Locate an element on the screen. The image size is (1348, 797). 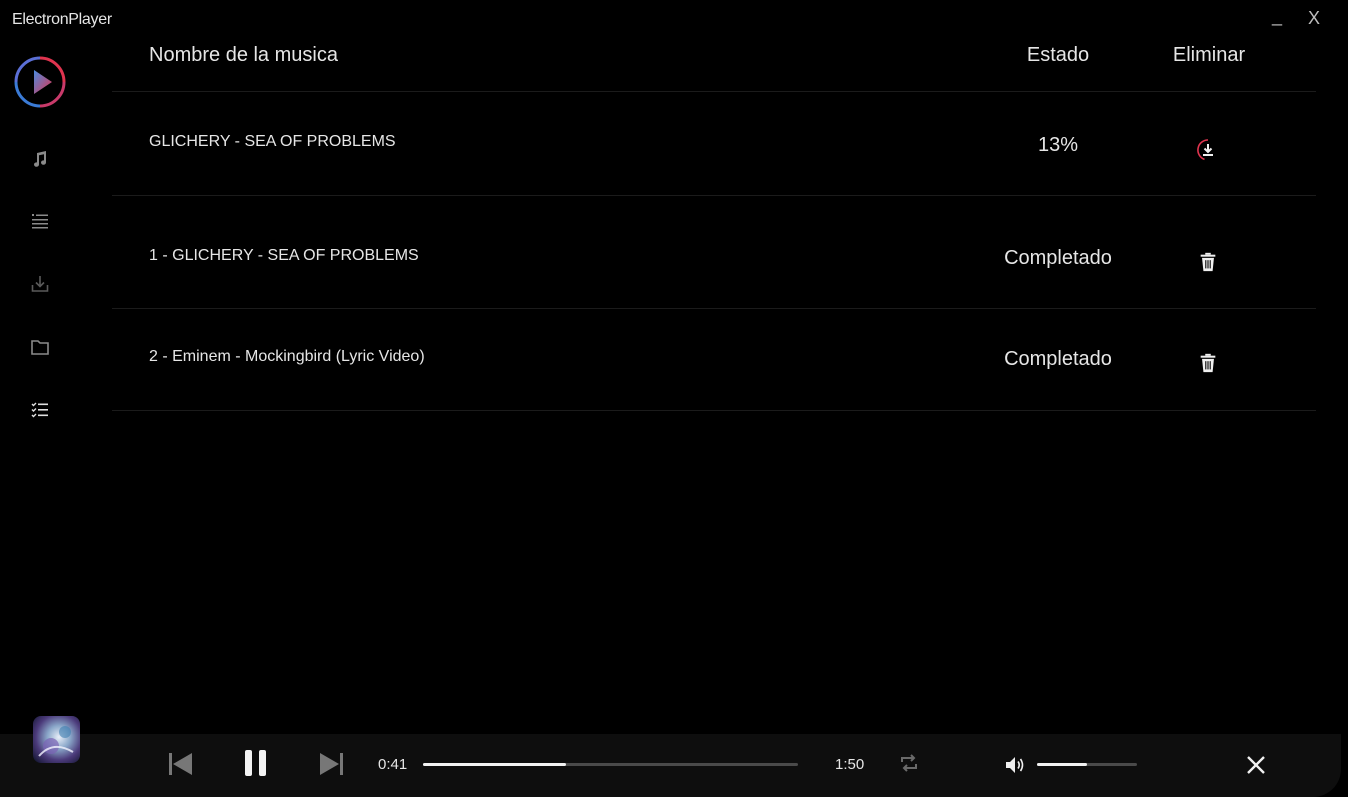
volume-fill is located at coordinates (1062, 764).